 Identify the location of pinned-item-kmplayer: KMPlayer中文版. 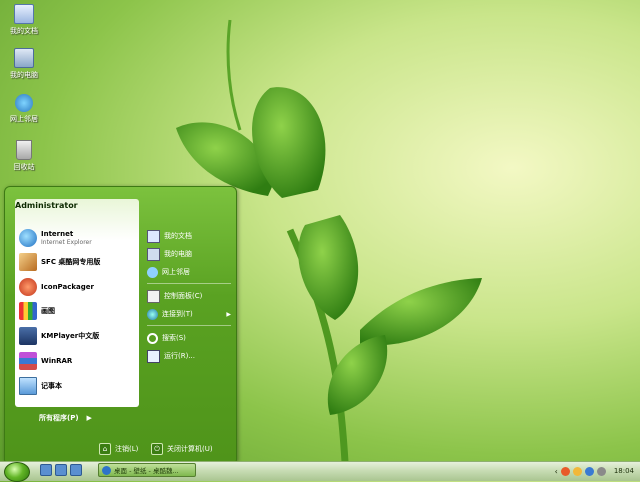
(78, 336).